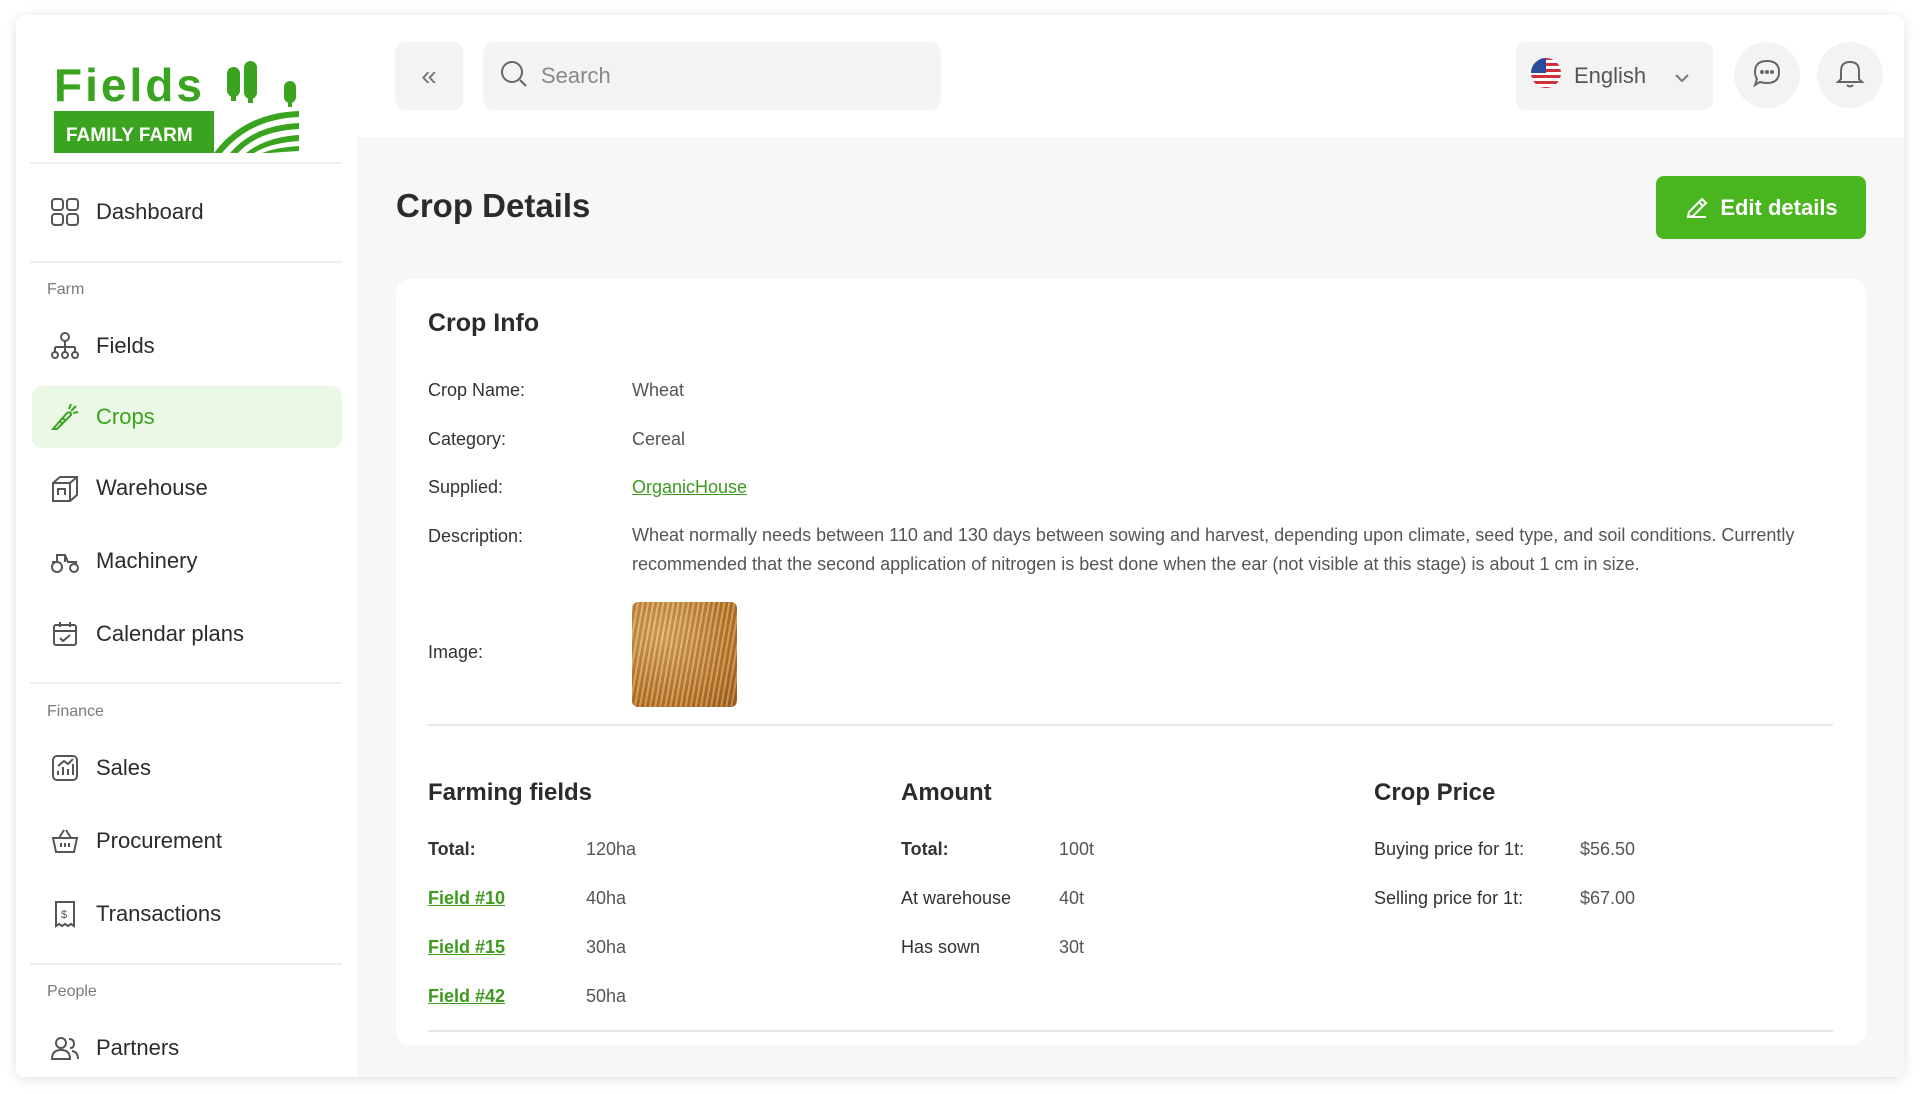 The width and height of the screenshot is (1920, 1094). What do you see at coordinates (65, 768) in the screenshot?
I see `chart-icon` at bounding box center [65, 768].